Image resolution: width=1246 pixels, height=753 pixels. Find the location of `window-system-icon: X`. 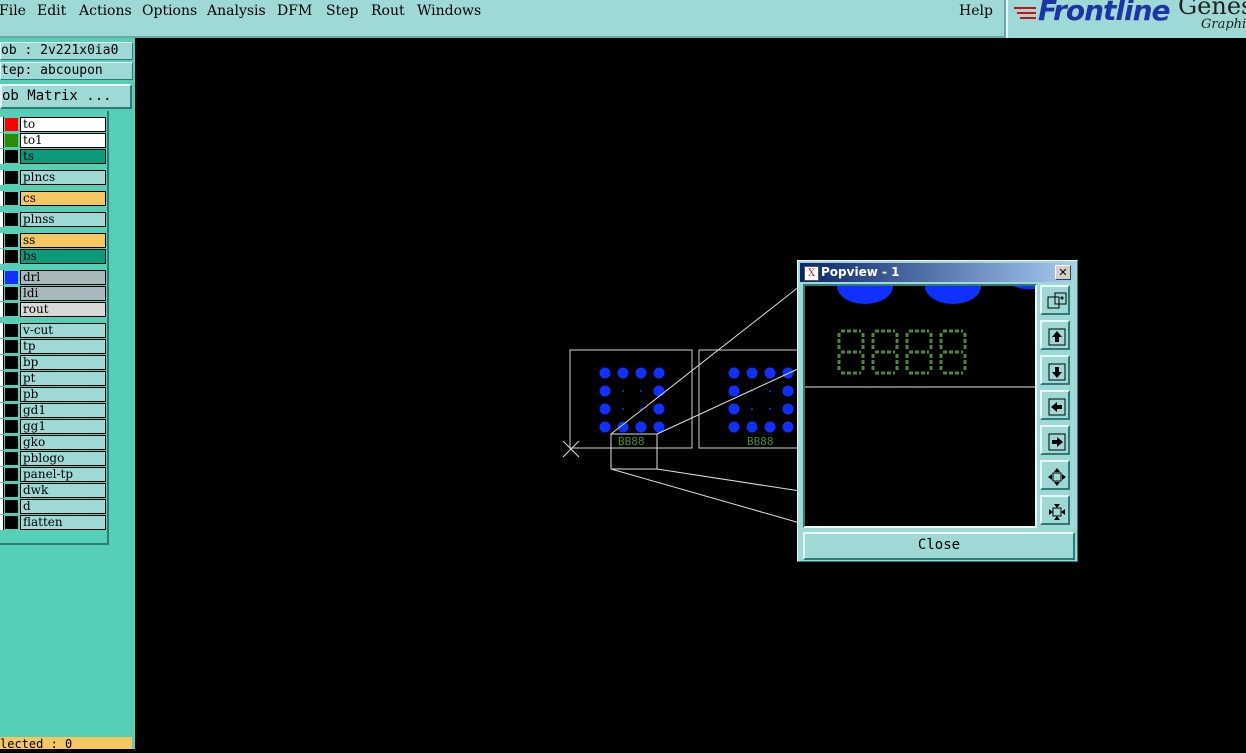

window-system-icon: X is located at coordinates (811, 273).